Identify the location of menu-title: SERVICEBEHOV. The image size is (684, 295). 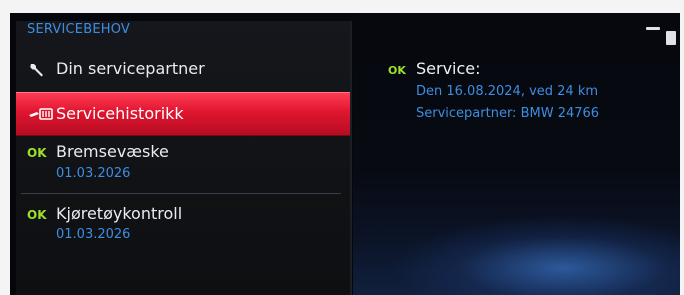
(79, 29).